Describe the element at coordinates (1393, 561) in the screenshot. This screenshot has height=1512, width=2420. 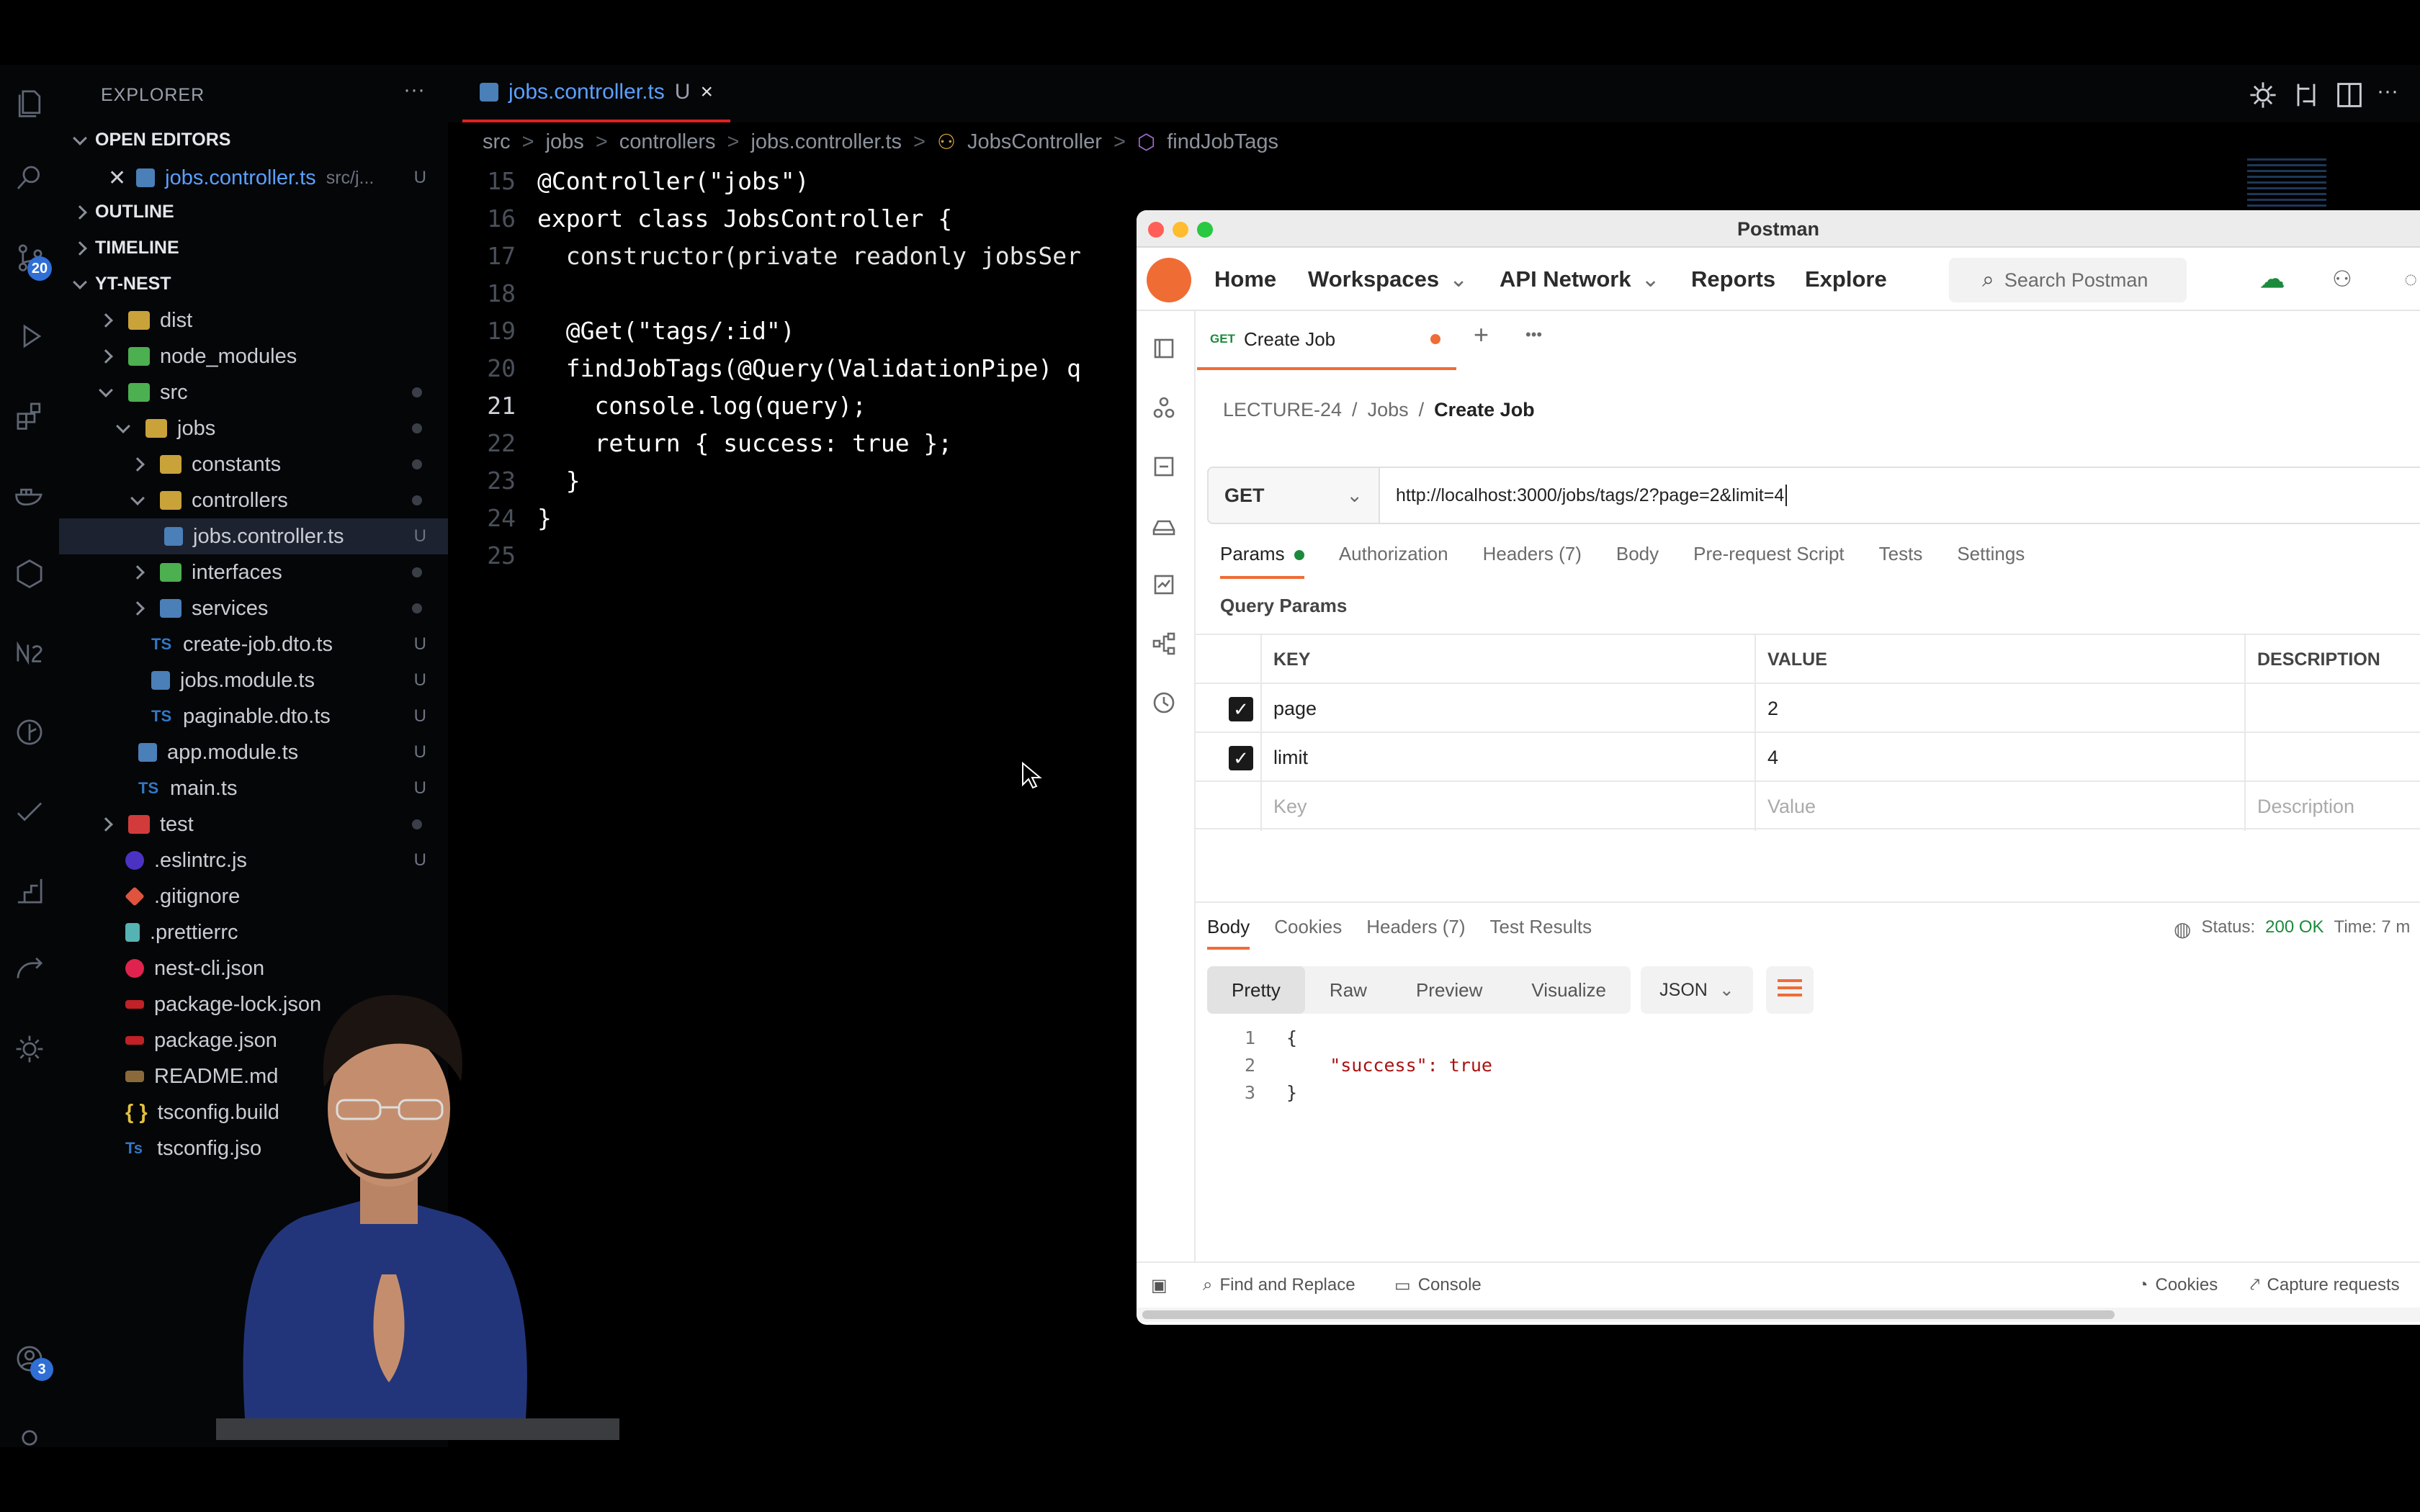
I see `tab-authorization: Authorization` at that location.